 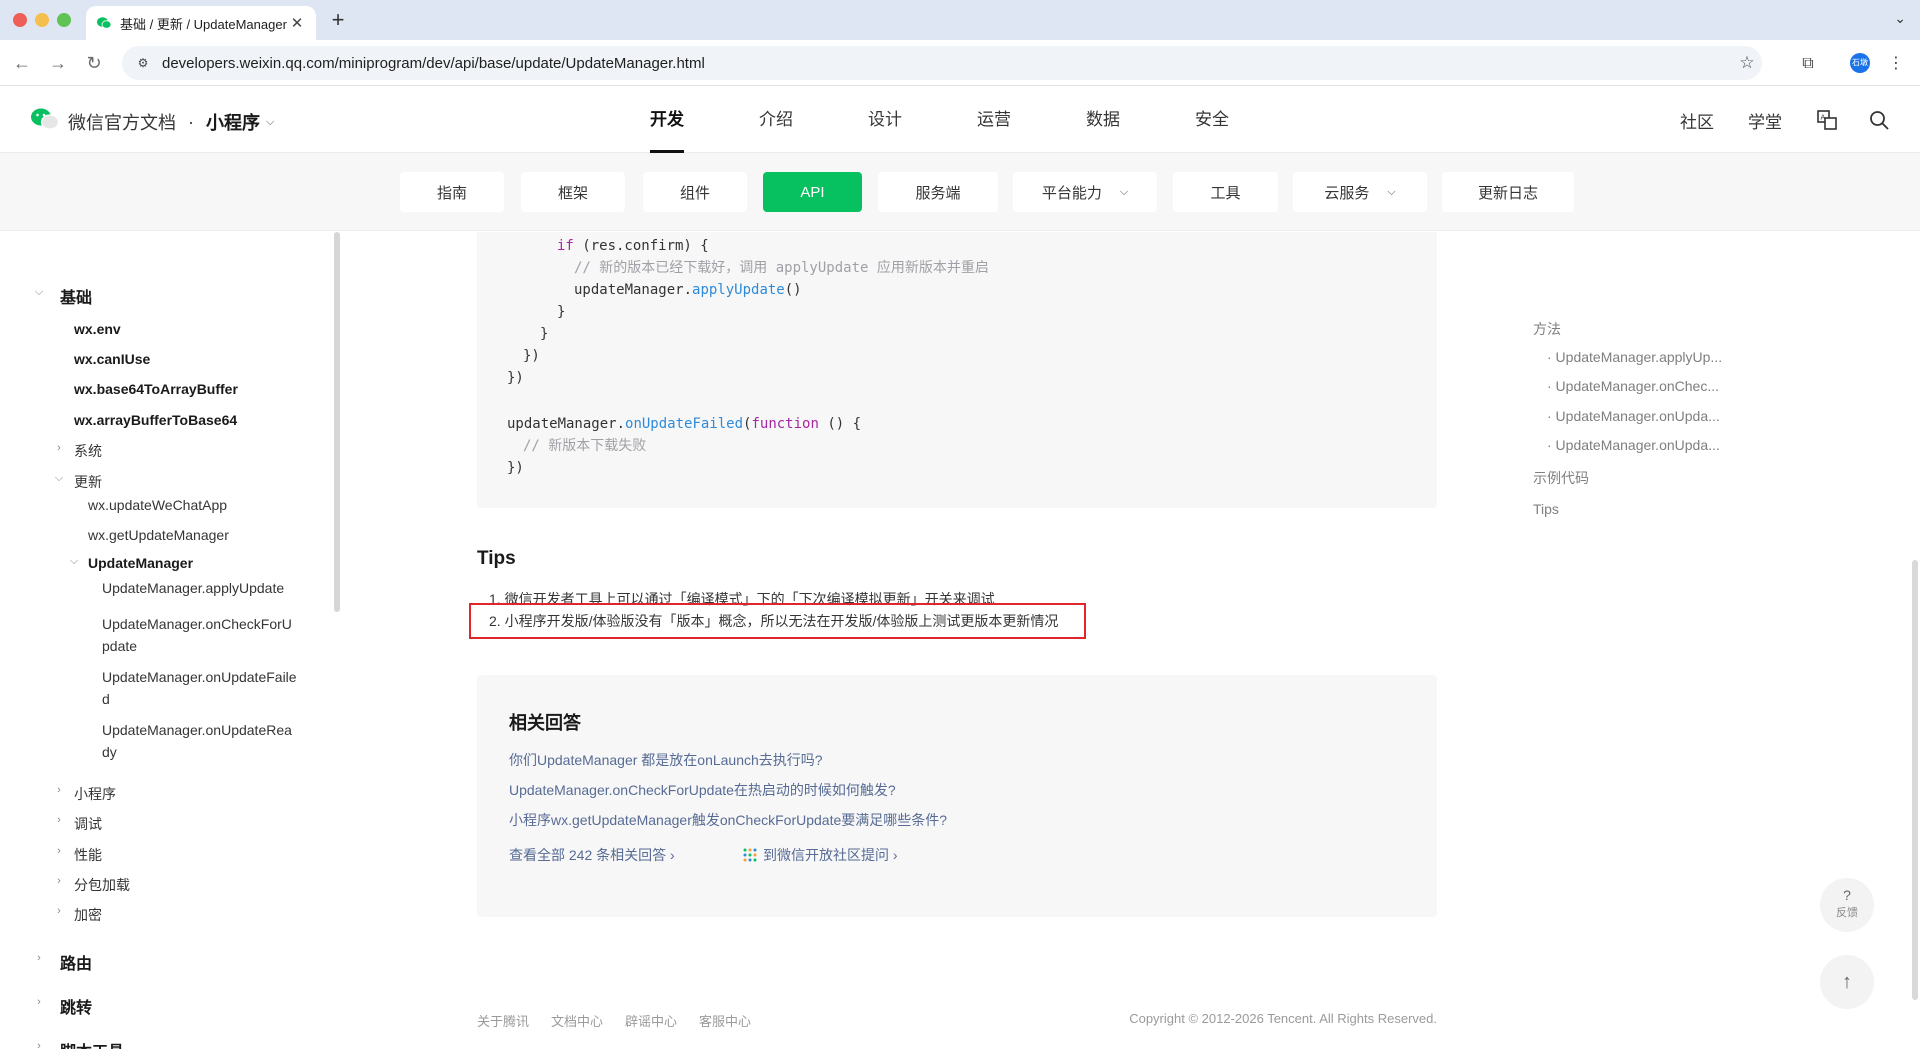 I want to click on sidebar-item-subpackage: 分包加载, so click(x=102, y=885).